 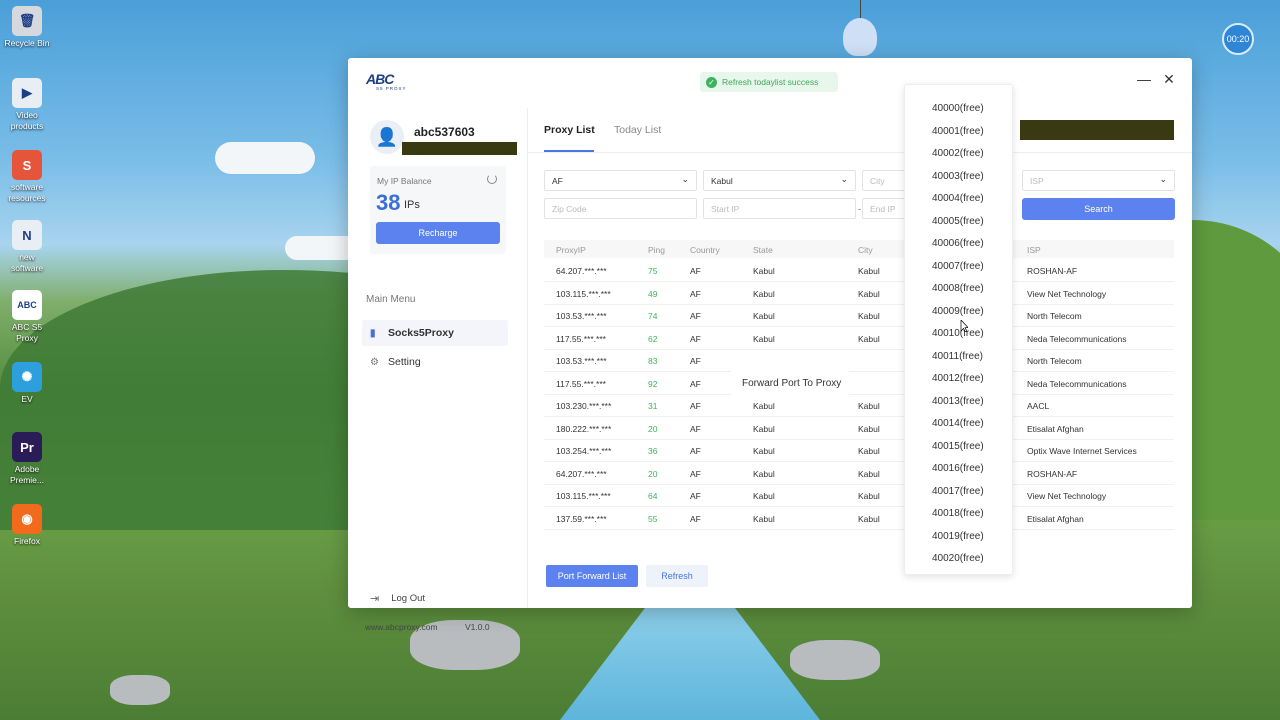 I want to click on column-header: Country, so click(x=705, y=250).